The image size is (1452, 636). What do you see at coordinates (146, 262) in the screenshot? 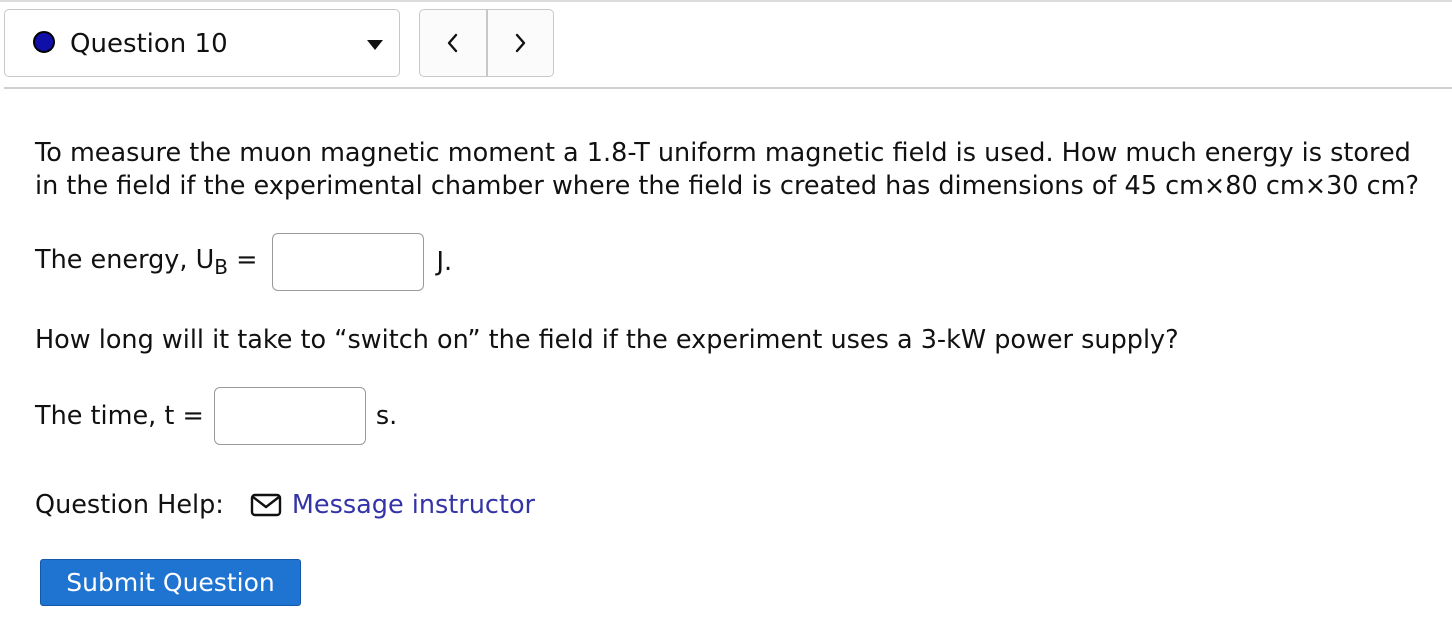
I see `energy-label: The energy, UB =` at bounding box center [146, 262].